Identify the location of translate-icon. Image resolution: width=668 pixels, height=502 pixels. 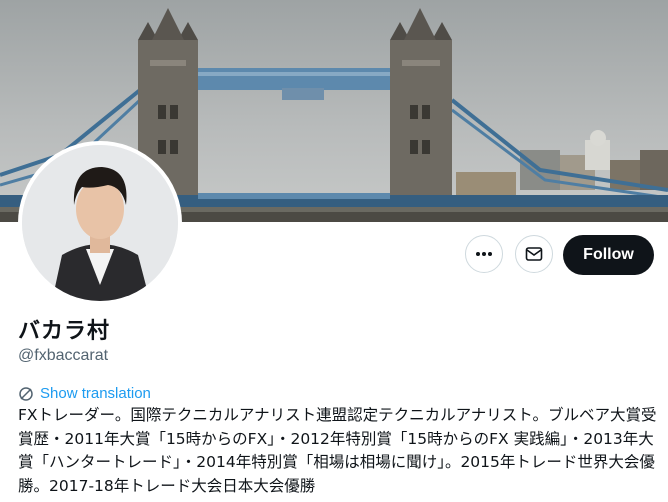
(26, 393).